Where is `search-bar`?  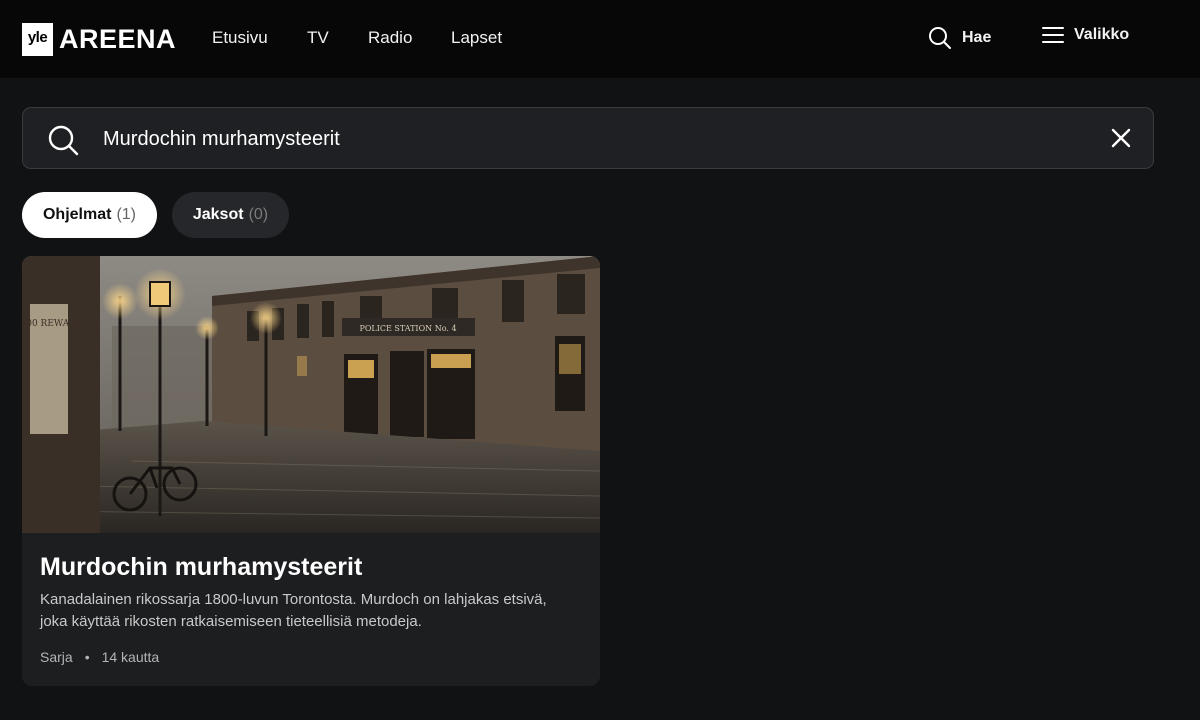 search-bar is located at coordinates (588, 138).